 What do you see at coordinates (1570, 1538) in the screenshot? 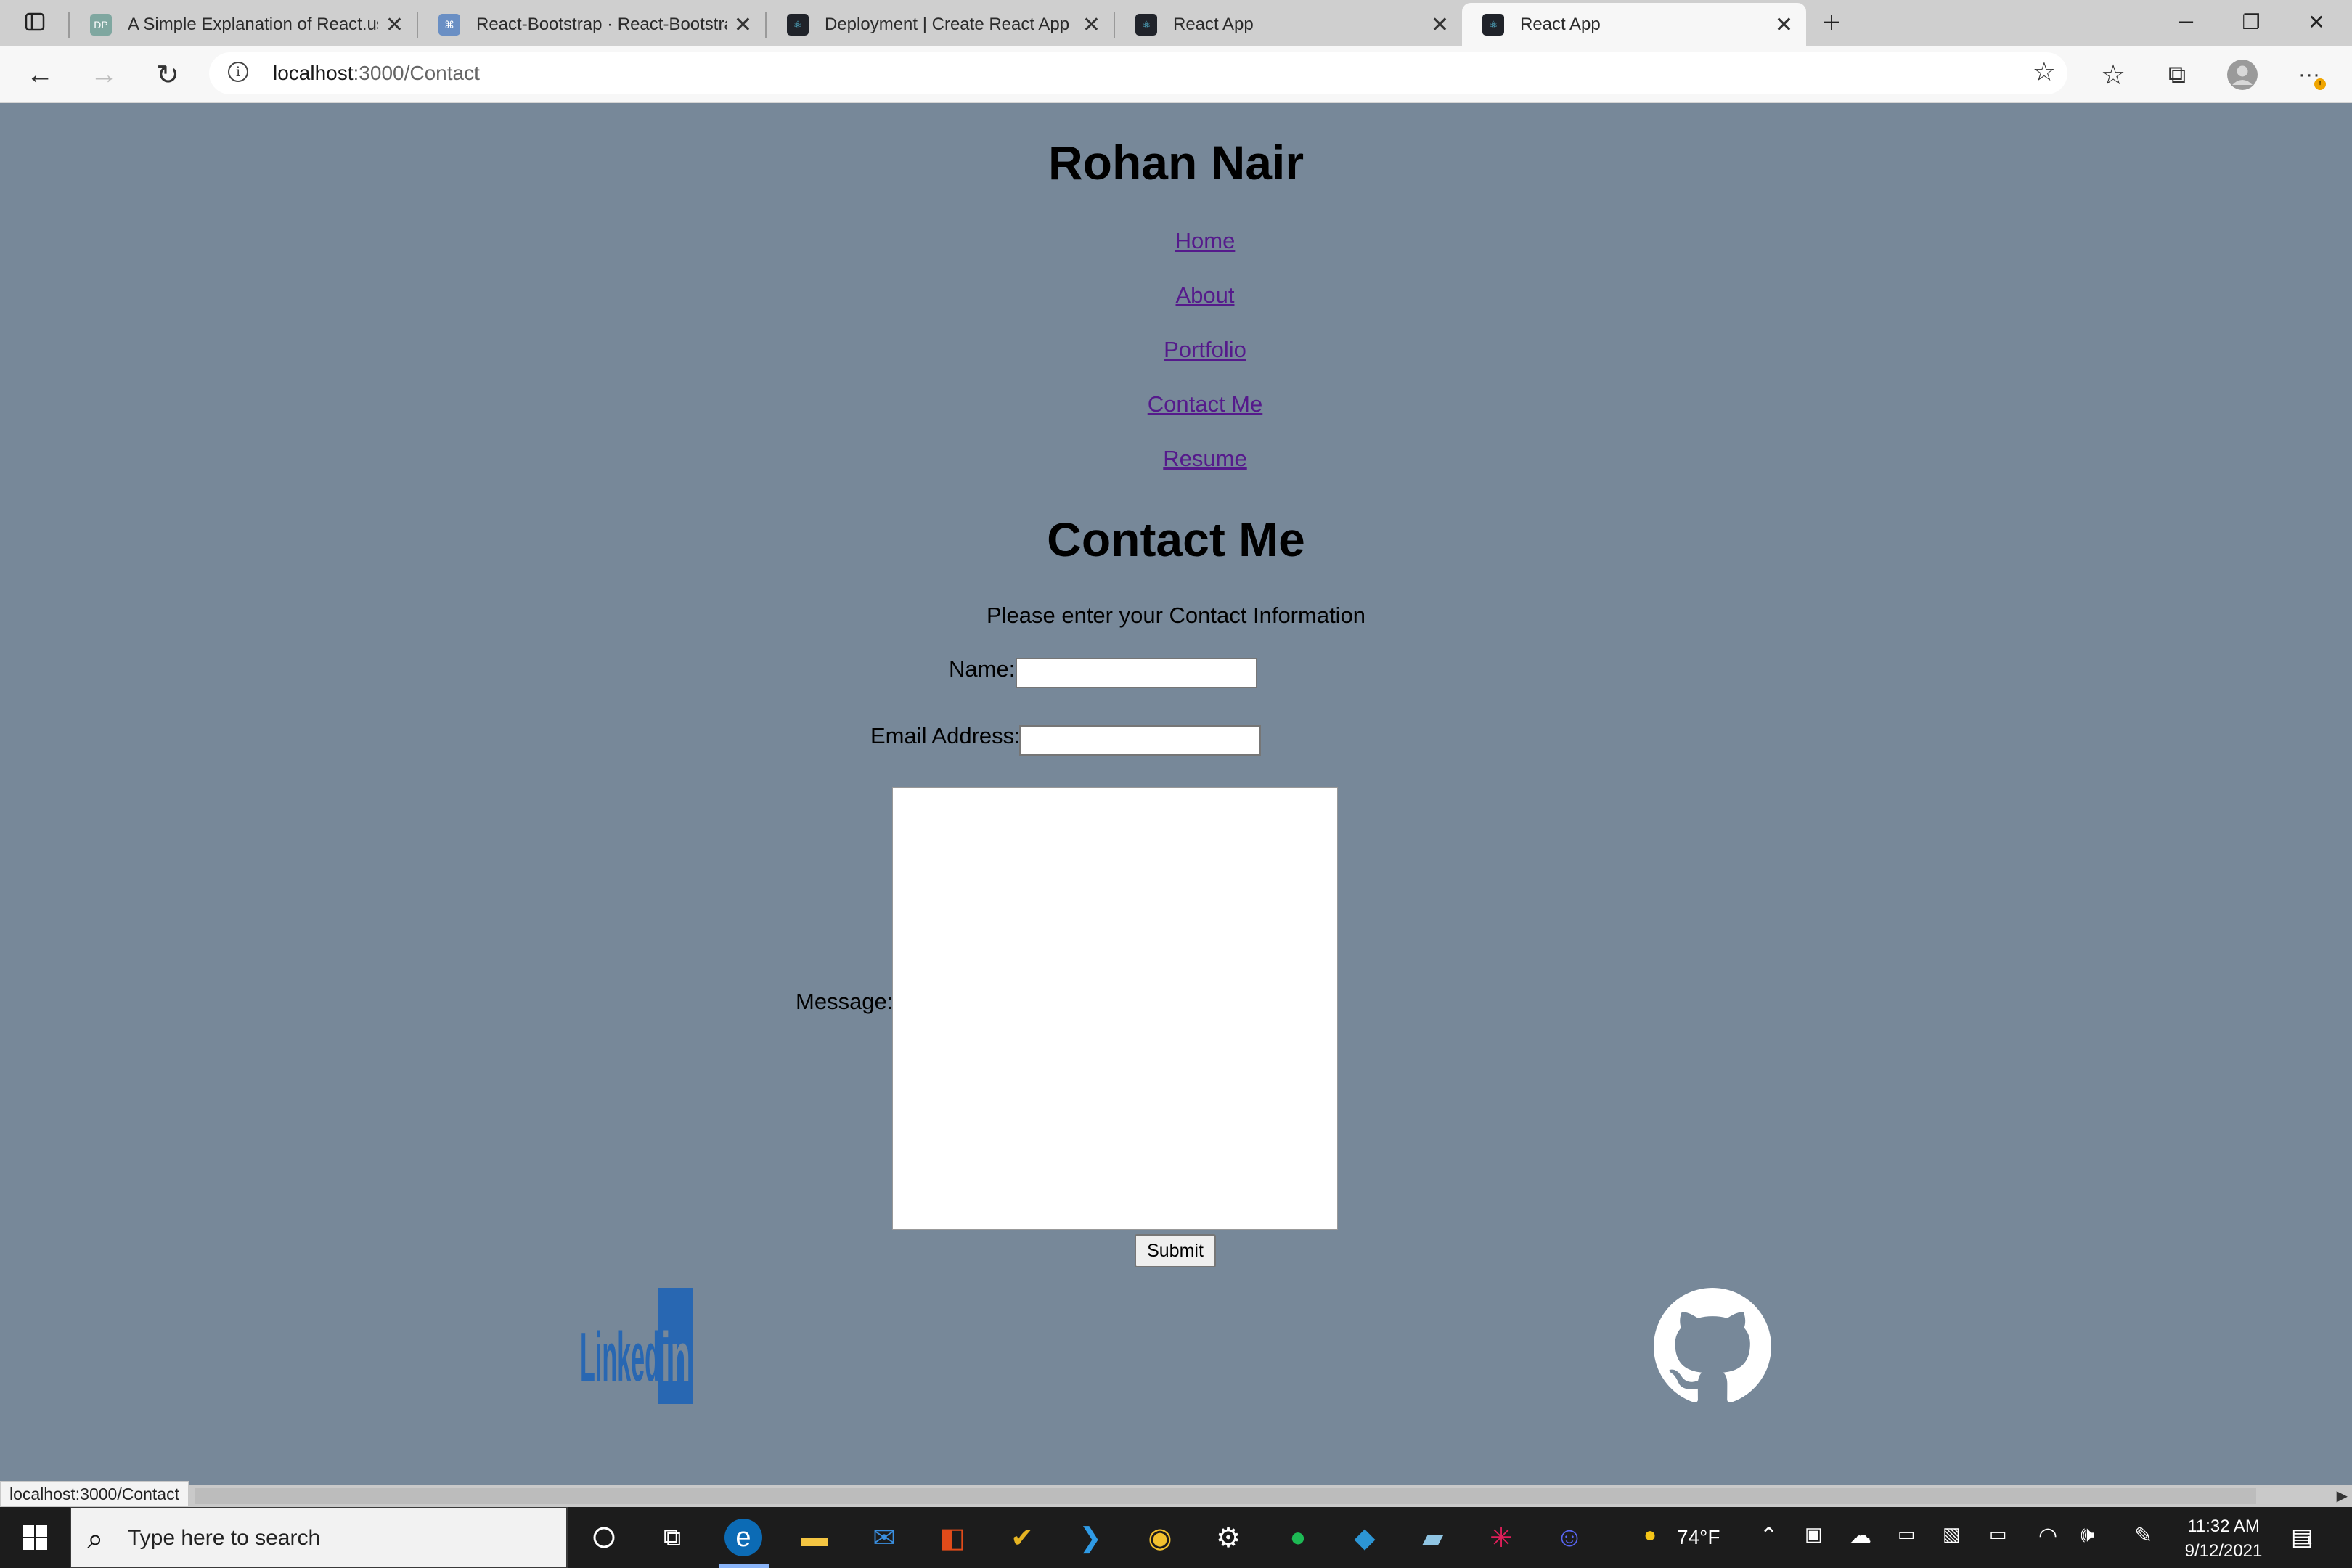
I see `discord-icon: ☺` at bounding box center [1570, 1538].